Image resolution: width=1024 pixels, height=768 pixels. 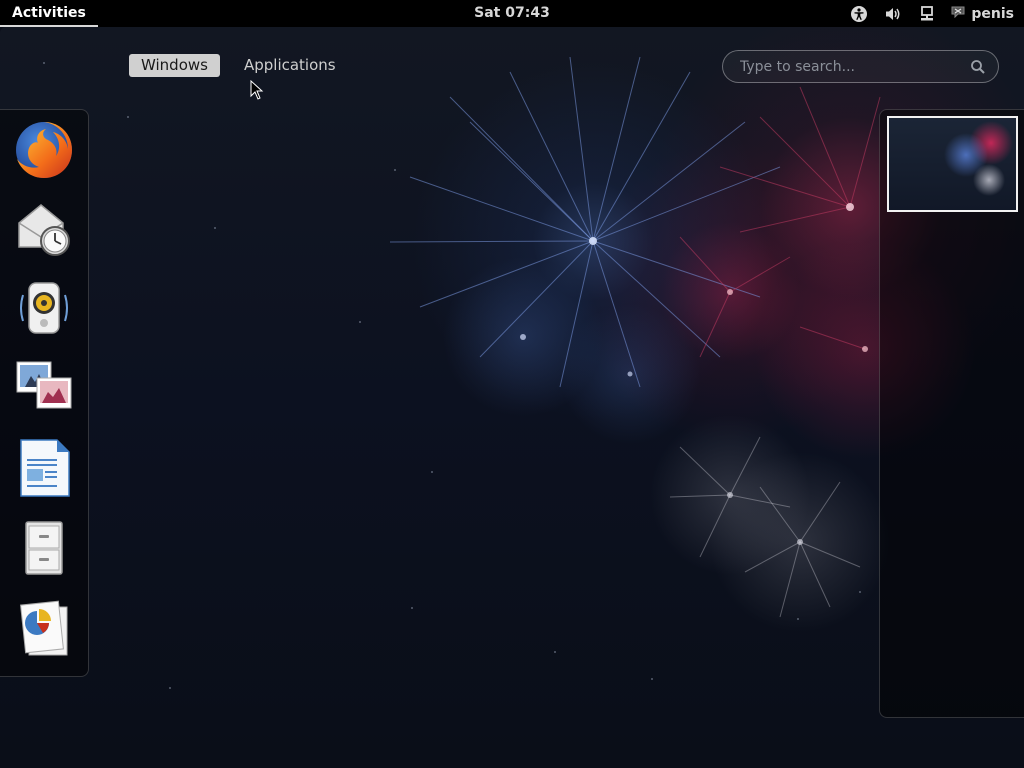 What do you see at coordinates (978, 67) in the screenshot?
I see `search-icon` at bounding box center [978, 67].